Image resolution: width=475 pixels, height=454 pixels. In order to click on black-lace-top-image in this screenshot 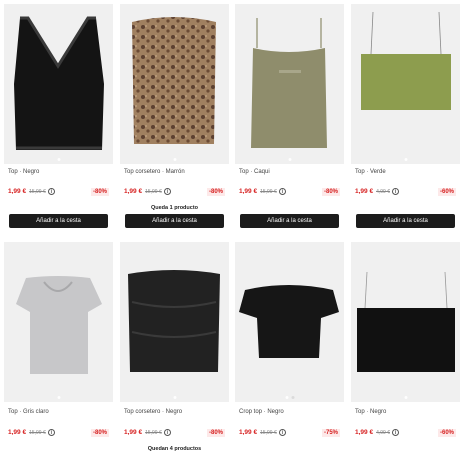, I will do `click(58, 84)`.